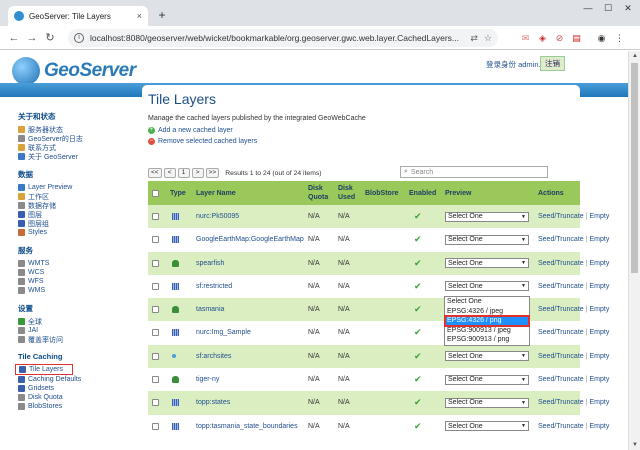  I want to click on sidebar-item-label: WMS, so click(36, 290).